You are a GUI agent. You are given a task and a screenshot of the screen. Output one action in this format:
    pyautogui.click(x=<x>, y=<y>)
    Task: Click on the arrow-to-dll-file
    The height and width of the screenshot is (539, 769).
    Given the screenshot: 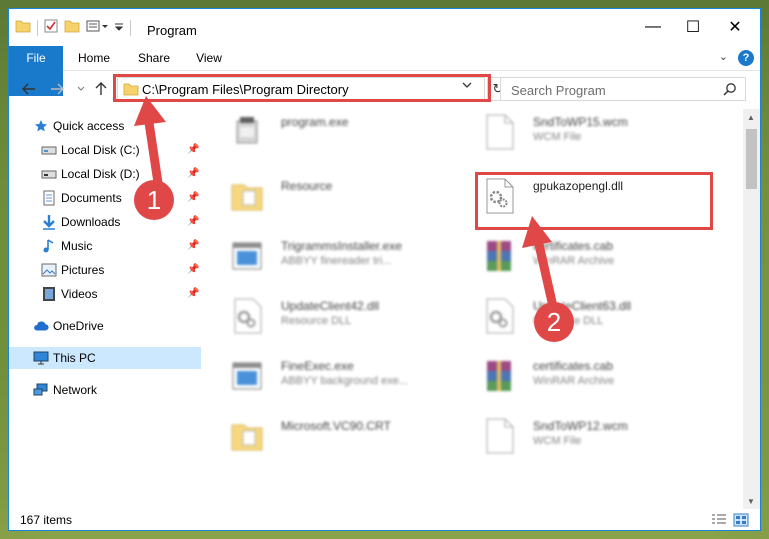 What is the action you would take?
    pyautogui.click(x=539, y=261)
    